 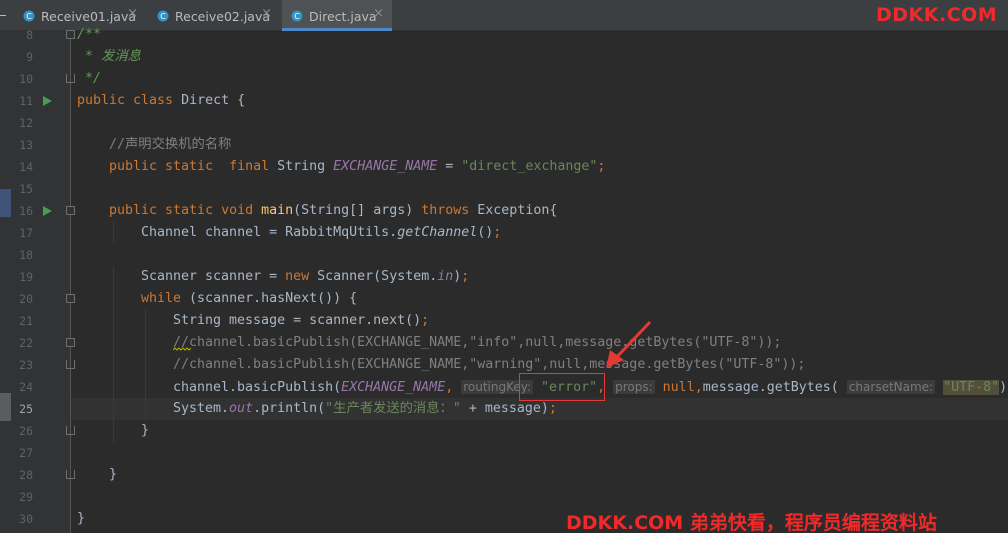 I want to click on code-token: */, so click(x=89, y=78).